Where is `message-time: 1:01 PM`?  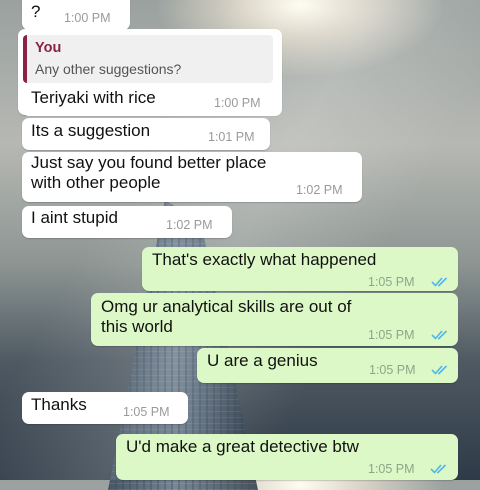 message-time: 1:01 PM is located at coordinates (231, 137).